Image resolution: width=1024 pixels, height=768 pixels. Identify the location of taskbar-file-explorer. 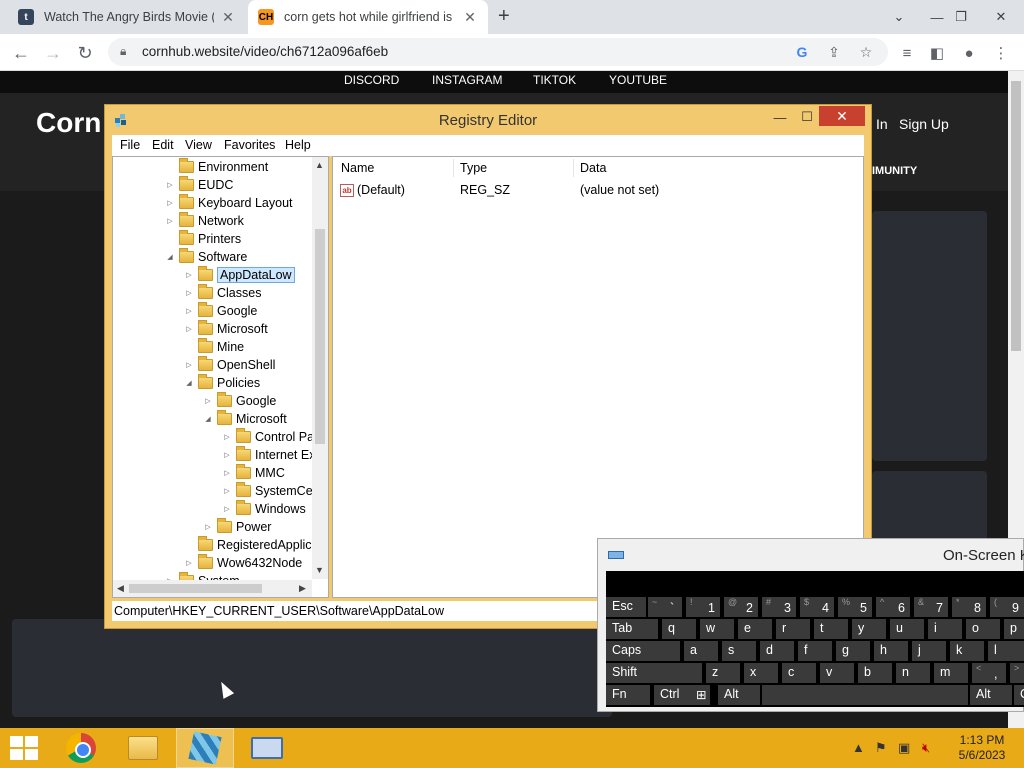
(143, 748).